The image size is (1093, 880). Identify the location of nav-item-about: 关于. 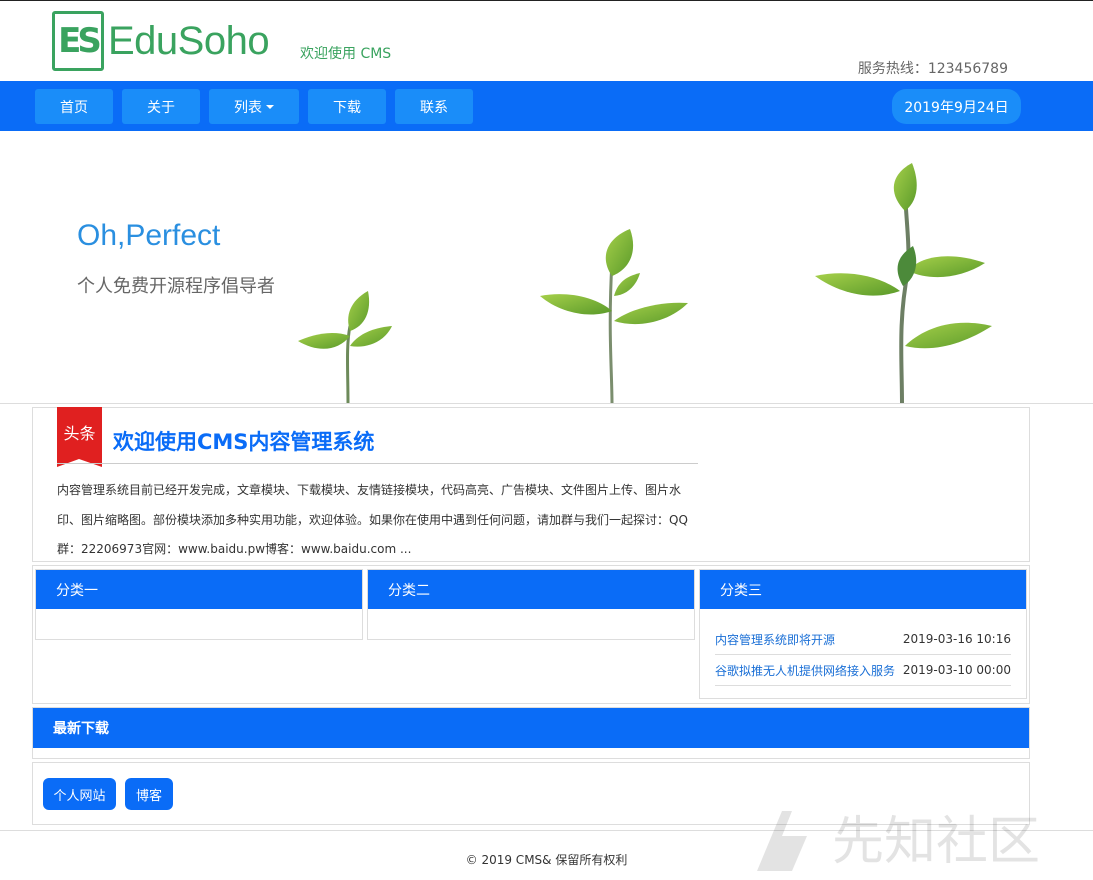
(161, 106).